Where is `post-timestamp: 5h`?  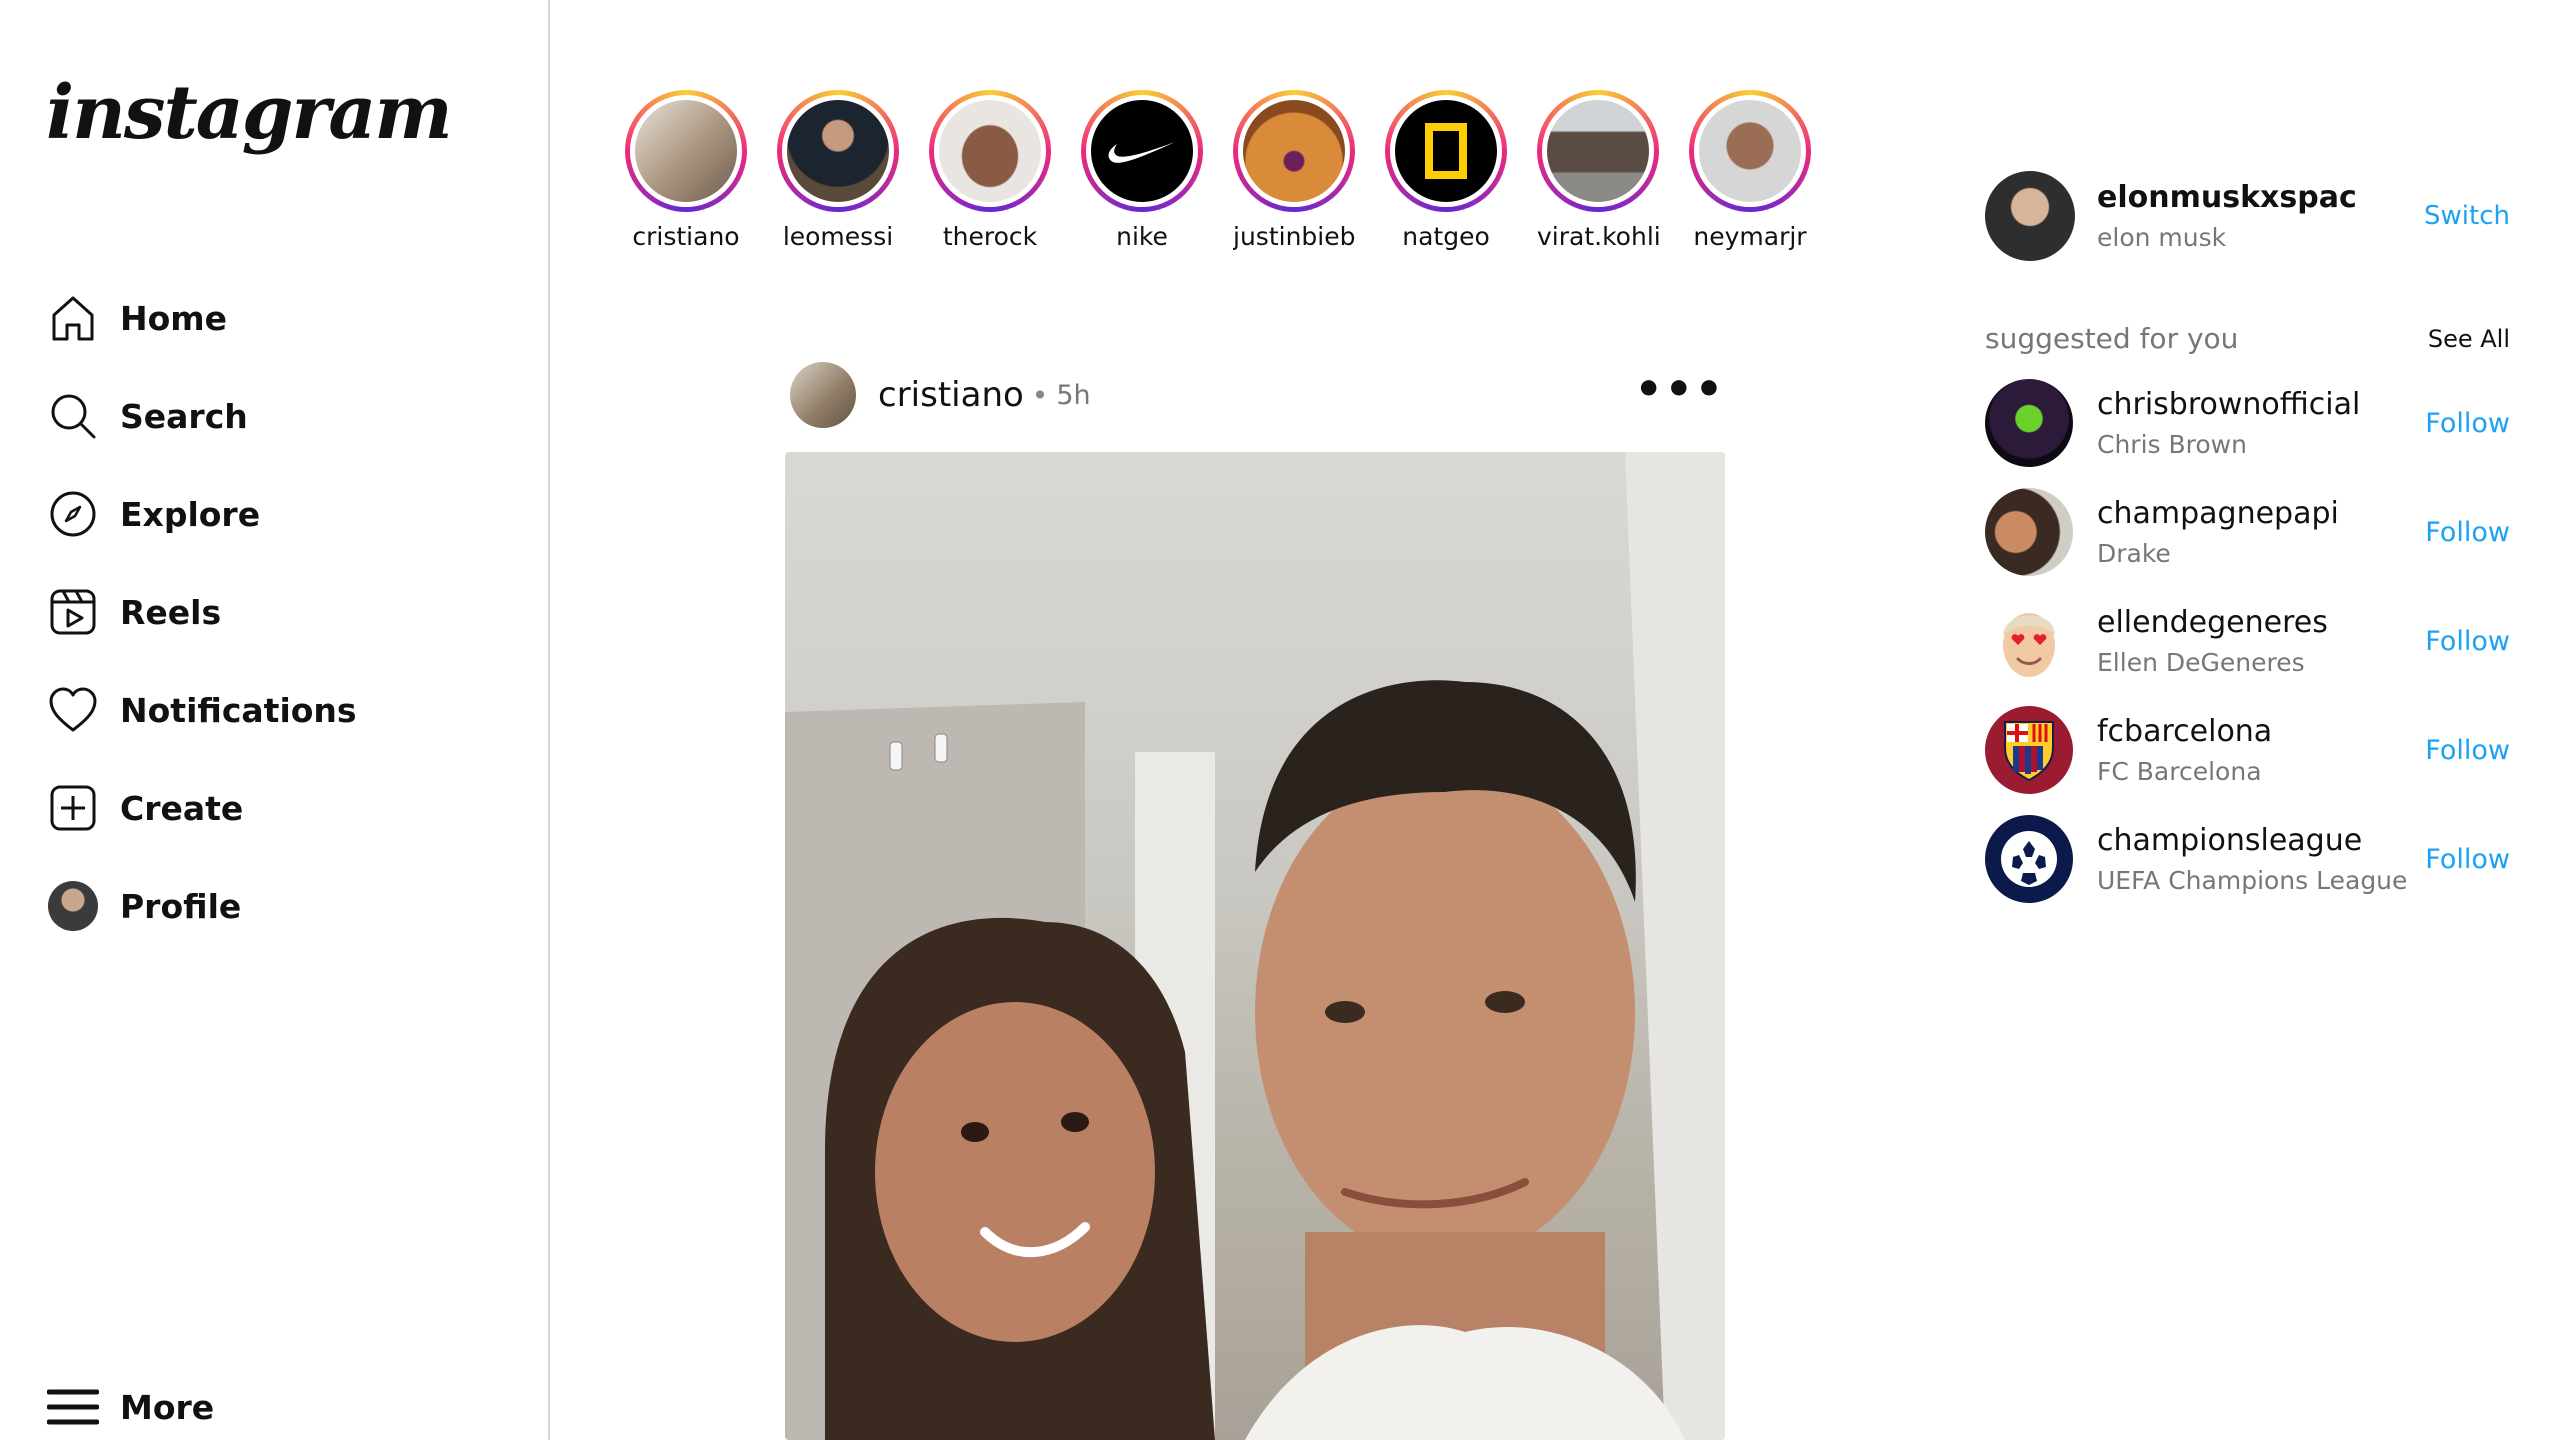
post-timestamp: 5h is located at coordinates (1073, 395).